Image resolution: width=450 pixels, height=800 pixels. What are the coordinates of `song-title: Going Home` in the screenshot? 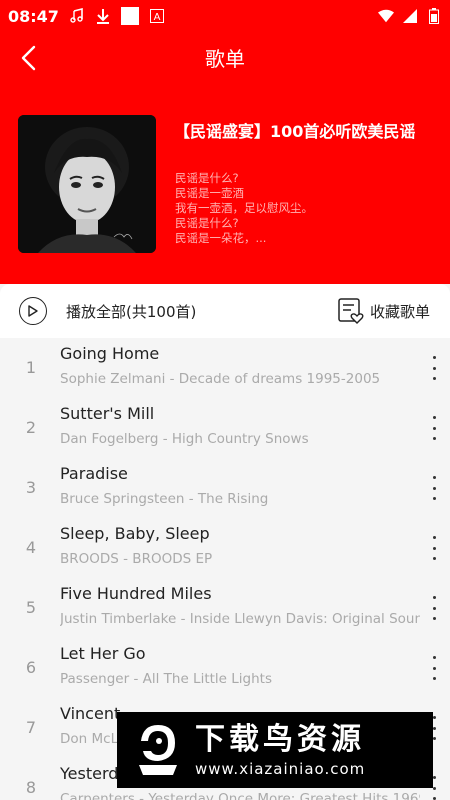 It's located at (110, 353).